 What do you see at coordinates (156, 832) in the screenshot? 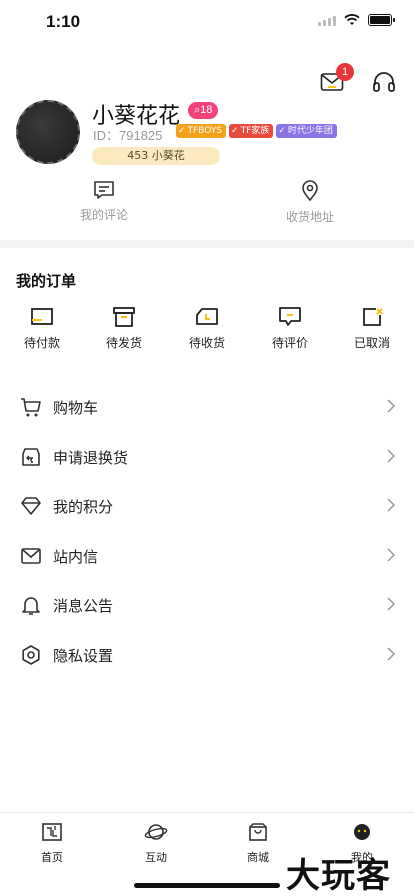
I see `planet-icon` at bounding box center [156, 832].